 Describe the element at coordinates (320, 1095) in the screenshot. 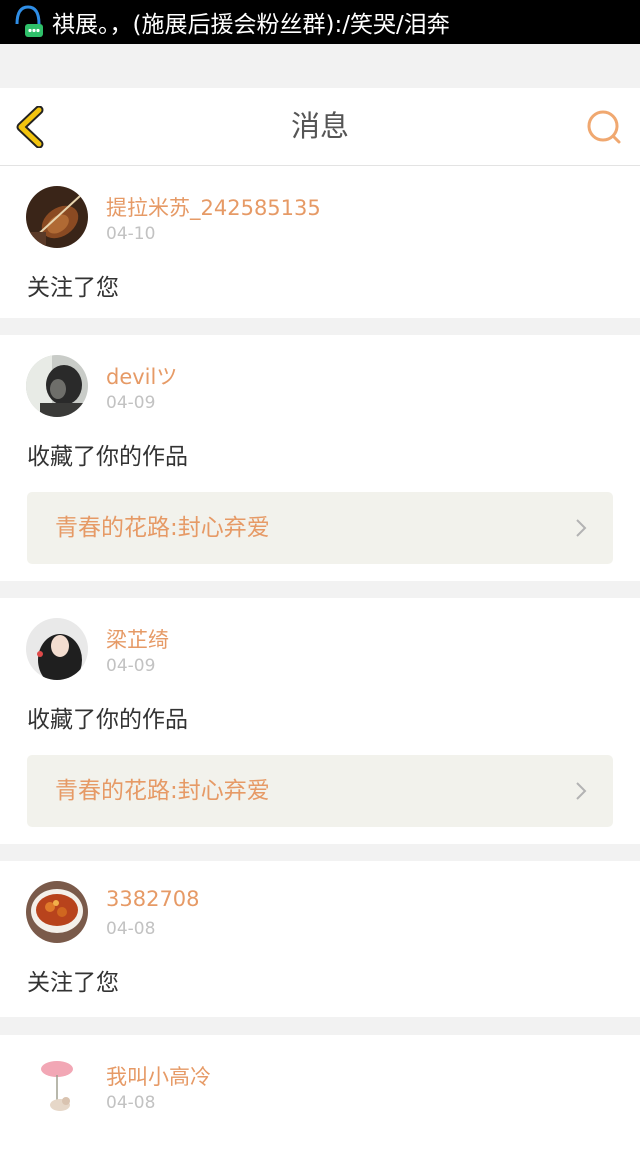

I see `message-card: 我叫小高冷 04-08` at that location.